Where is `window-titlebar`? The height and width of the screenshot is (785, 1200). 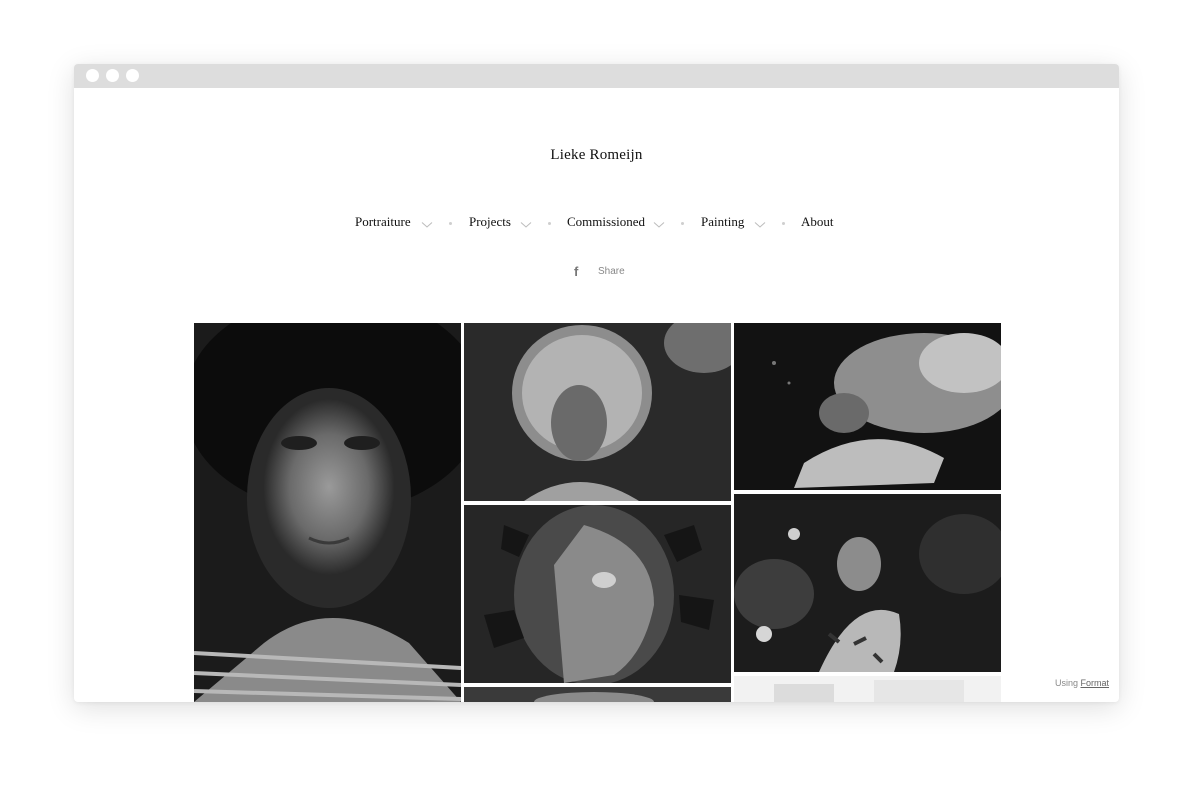
window-titlebar is located at coordinates (596, 76).